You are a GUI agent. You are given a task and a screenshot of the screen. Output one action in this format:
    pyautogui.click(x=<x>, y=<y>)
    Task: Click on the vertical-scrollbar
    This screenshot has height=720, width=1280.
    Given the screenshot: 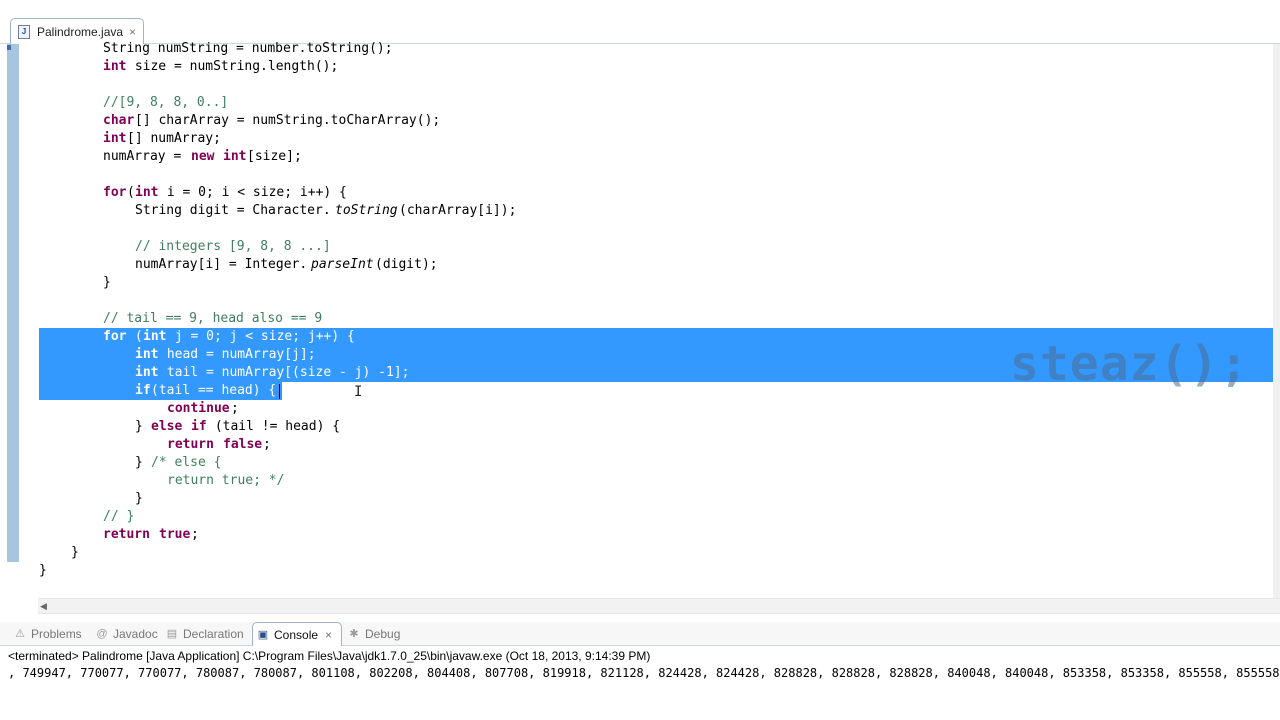 What is the action you would take?
    pyautogui.click(x=1276, y=321)
    